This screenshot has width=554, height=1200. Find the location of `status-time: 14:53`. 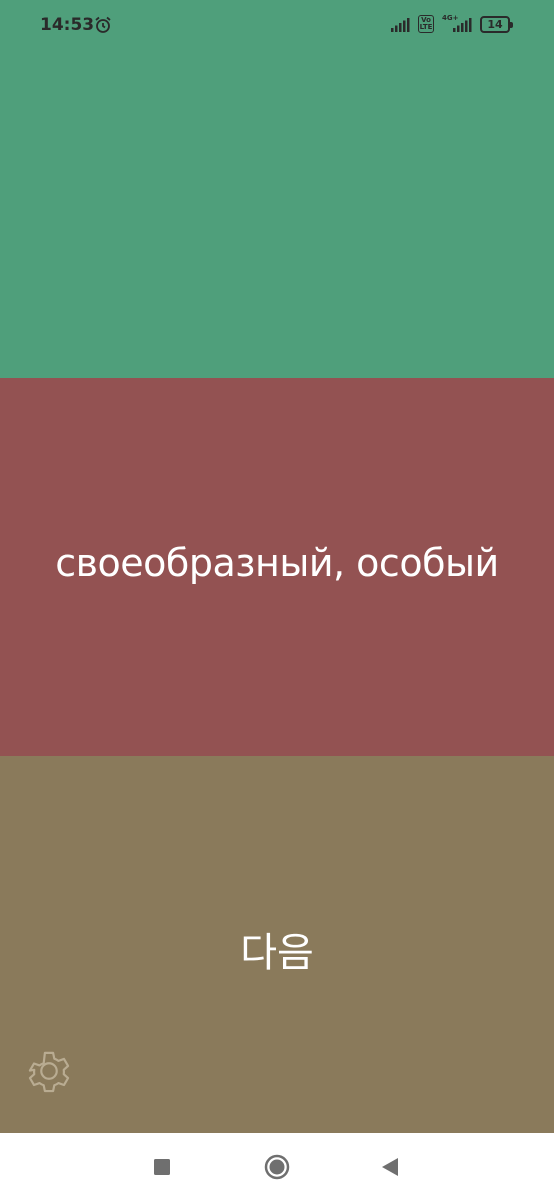

status-time: 14:53 is located at coordinates (67, 25).